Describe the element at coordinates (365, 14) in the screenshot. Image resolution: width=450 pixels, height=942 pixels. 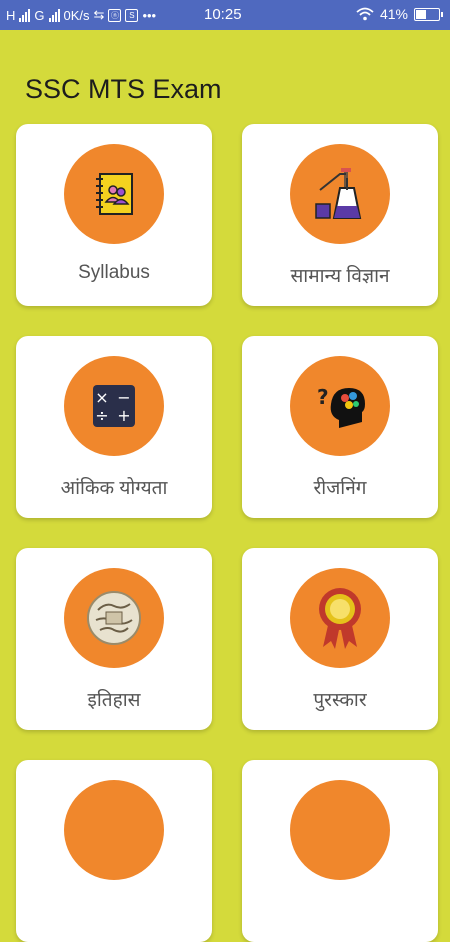
I see `wifi-icon` at that location.